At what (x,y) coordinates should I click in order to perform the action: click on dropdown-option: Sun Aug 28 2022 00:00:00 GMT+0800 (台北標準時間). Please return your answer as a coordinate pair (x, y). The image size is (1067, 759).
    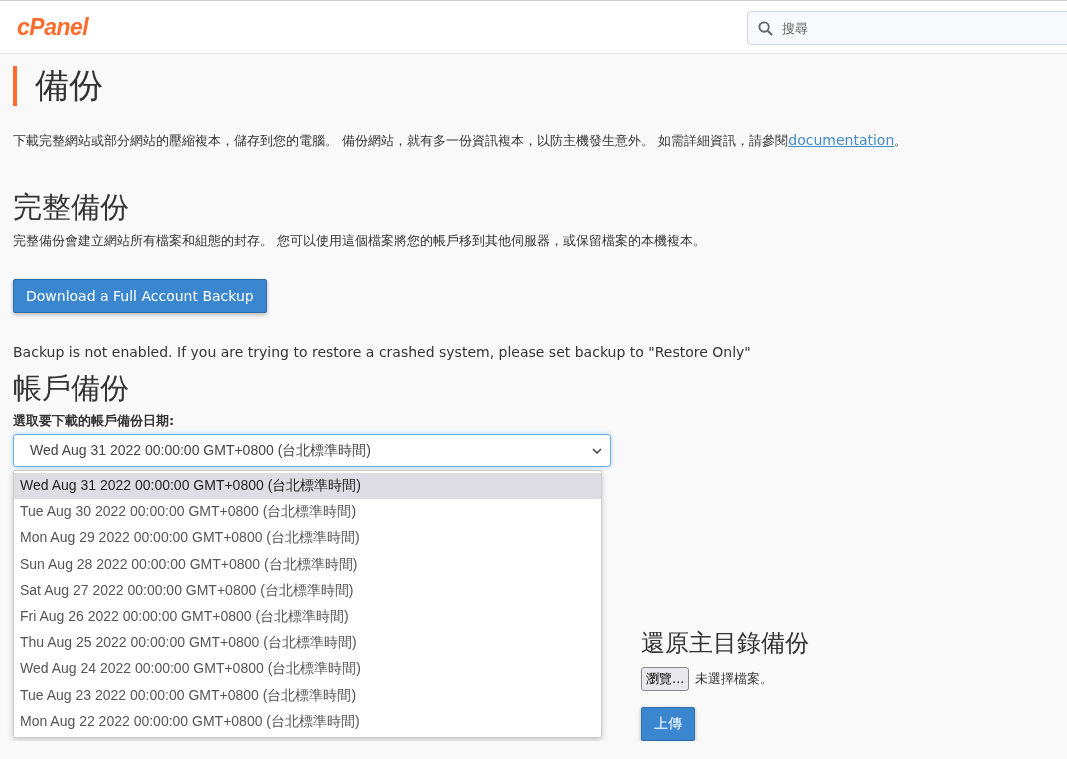
    Looking at the image, I should click on (307, 564).